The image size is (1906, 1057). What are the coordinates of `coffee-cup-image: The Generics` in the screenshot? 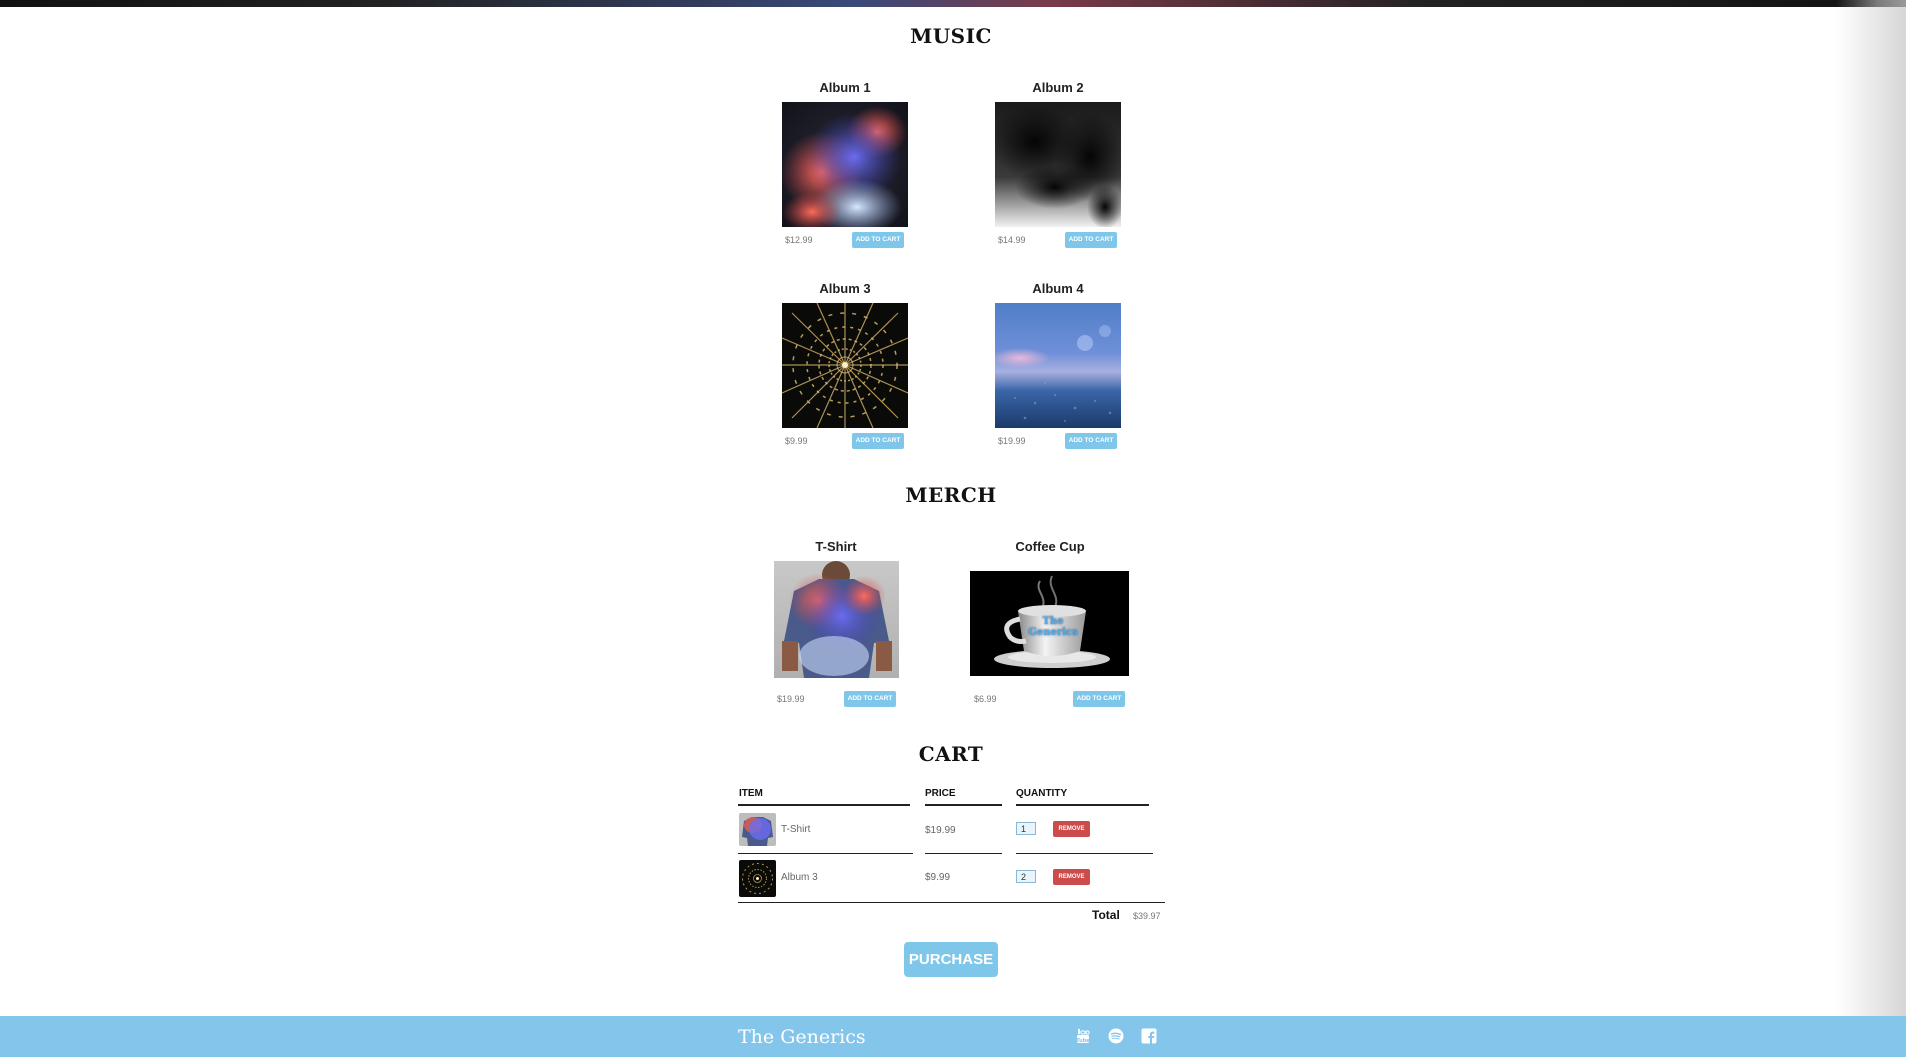 It's located at (1049, 623).